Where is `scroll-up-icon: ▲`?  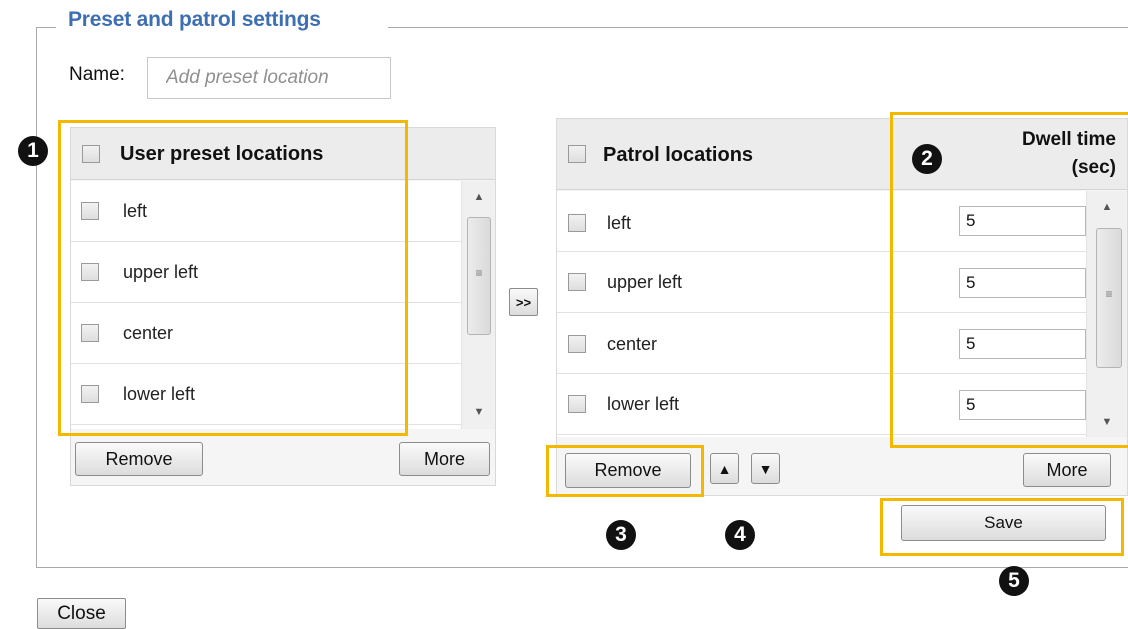 scroll-up-icon: ▲ is located at coordinates (479, 197).